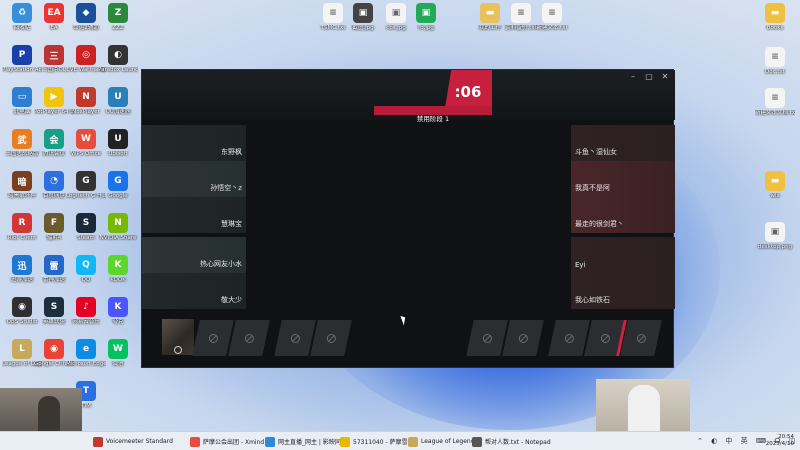 This screenshot has height=450, width=800. What do you see at coordinates (775, 102) in the screenshot?
I see `desktop-file-icon: ≡ 新建文本文档.txt` at bounding box center [775, 102].